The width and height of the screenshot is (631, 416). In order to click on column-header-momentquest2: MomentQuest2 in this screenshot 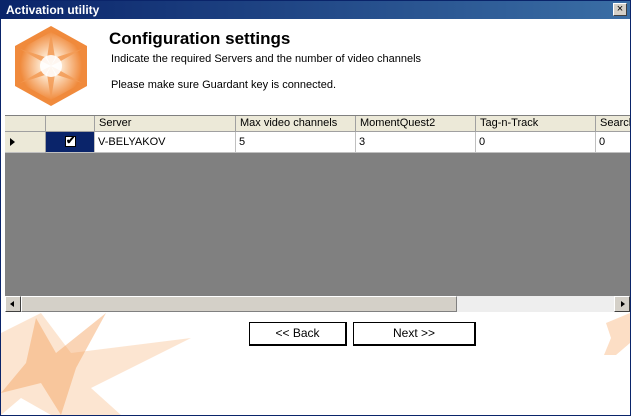, I will do `click(416, 124)`.